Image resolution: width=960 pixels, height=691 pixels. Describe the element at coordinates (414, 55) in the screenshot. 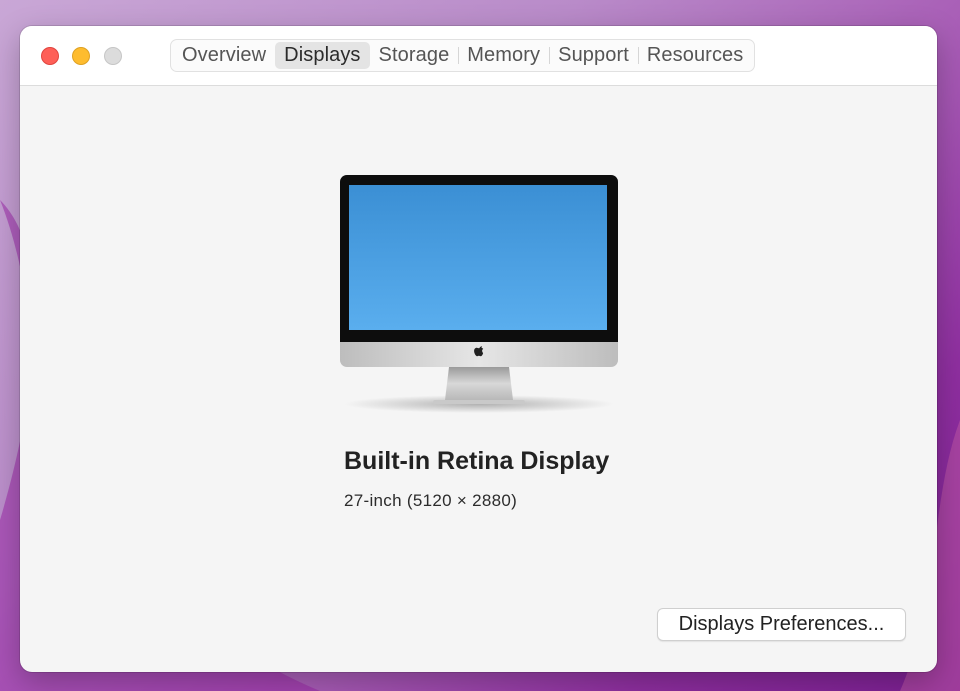

I see `tab-storage: Storage` at that location.